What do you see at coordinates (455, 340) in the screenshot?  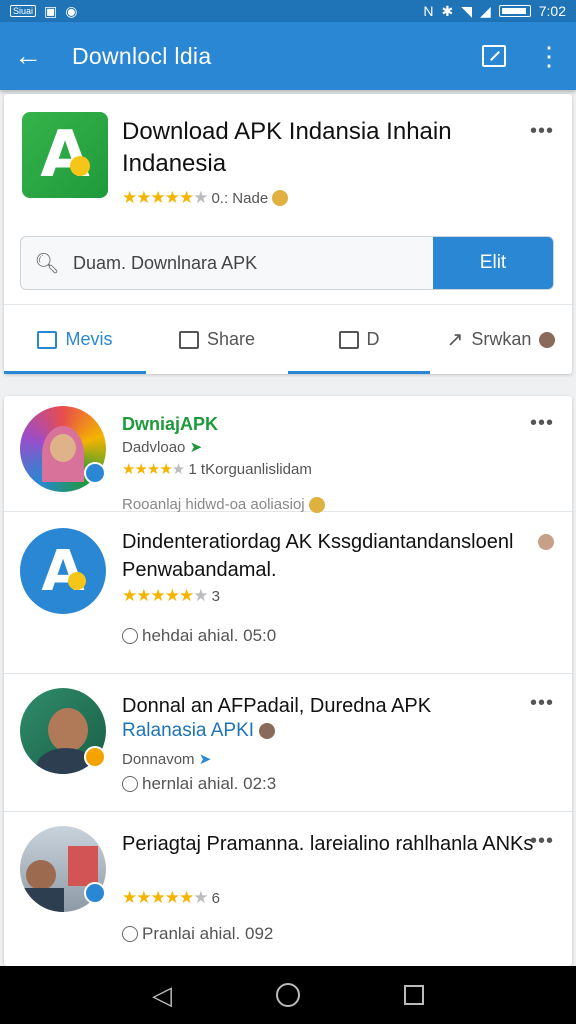 I see `forward-icon: ↗` at bounding box center [455, 340].